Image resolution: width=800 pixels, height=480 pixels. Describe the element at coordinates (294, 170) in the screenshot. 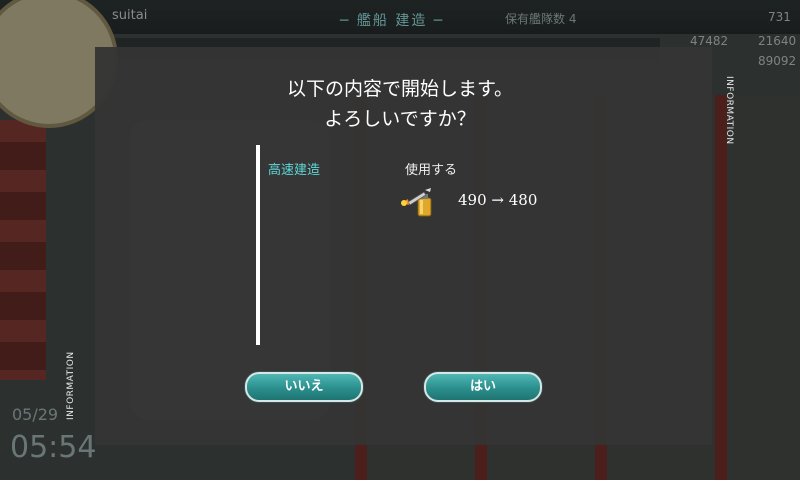

I see `fast-build-label: 高速建造` at that location.